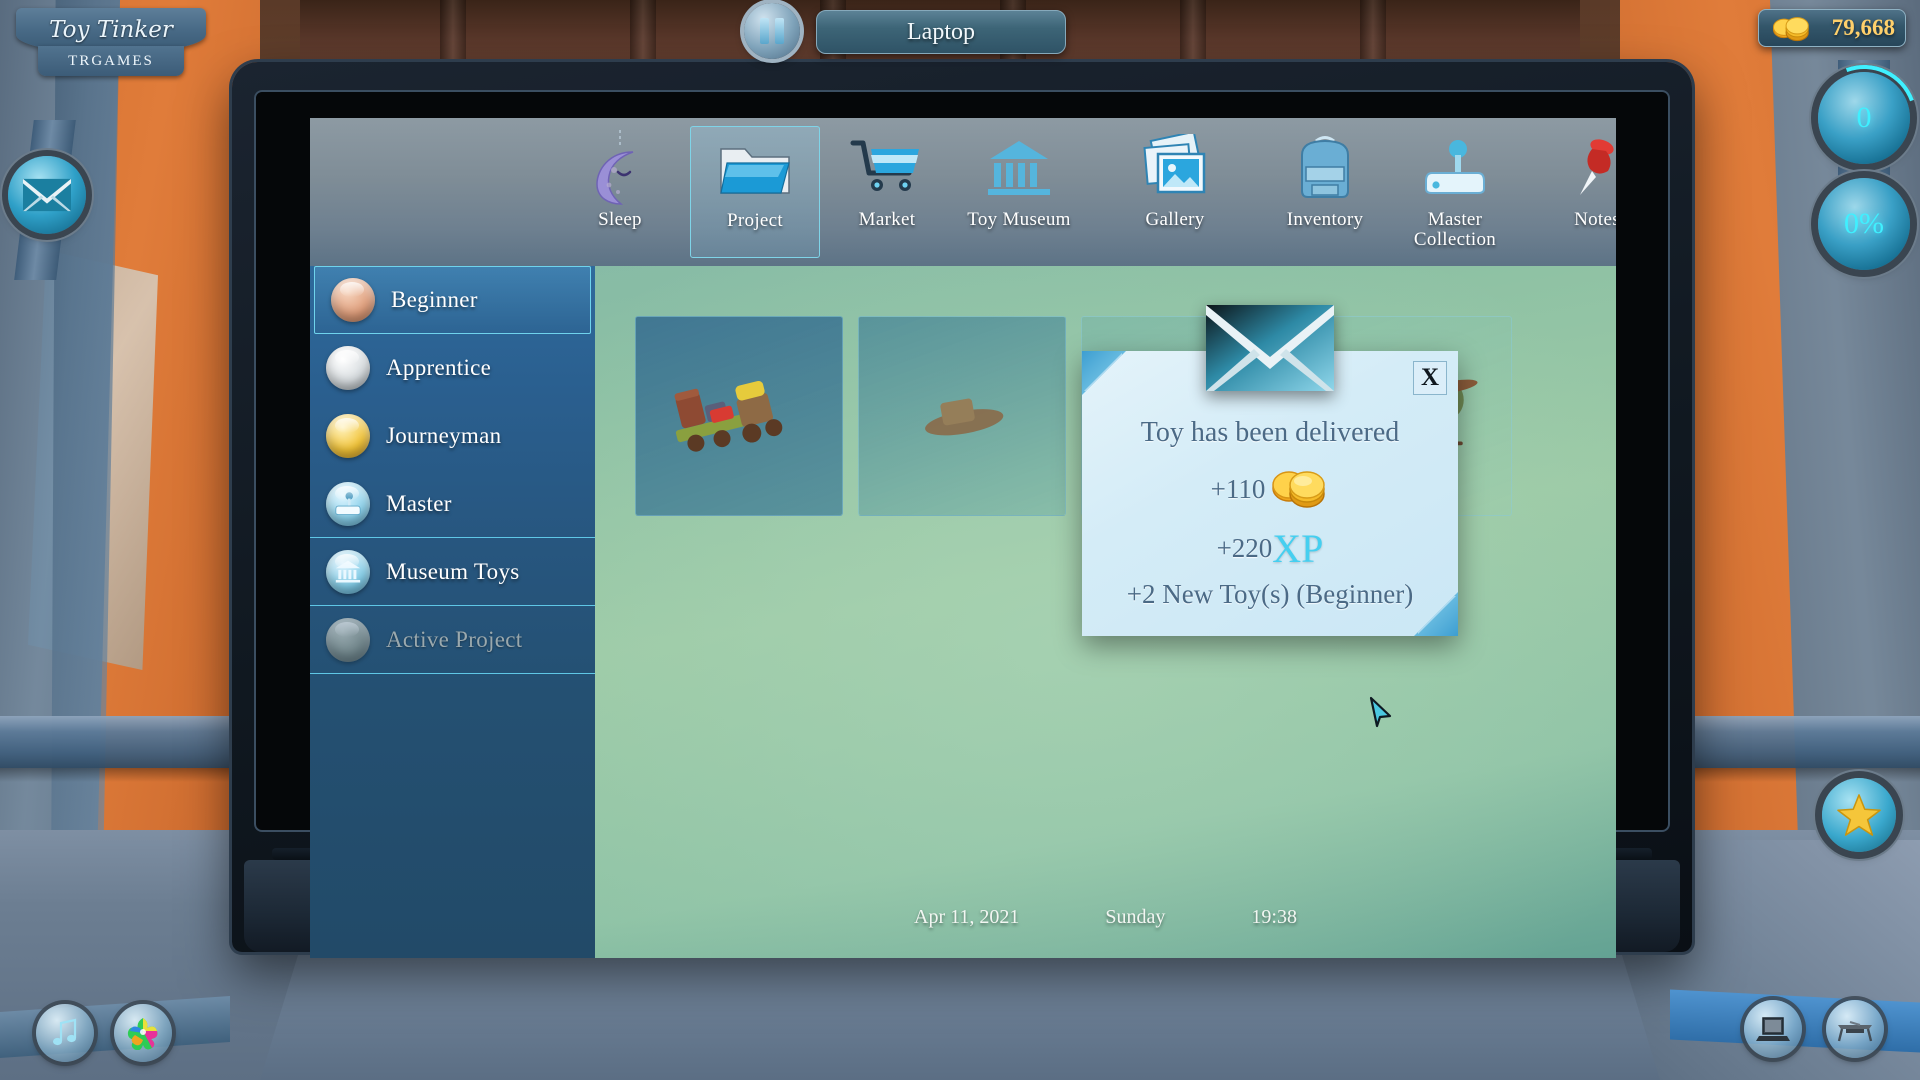 The height and width of the screenshot is (1080, 1920). I want to click on silver-orb-icon, so click(348, 367).